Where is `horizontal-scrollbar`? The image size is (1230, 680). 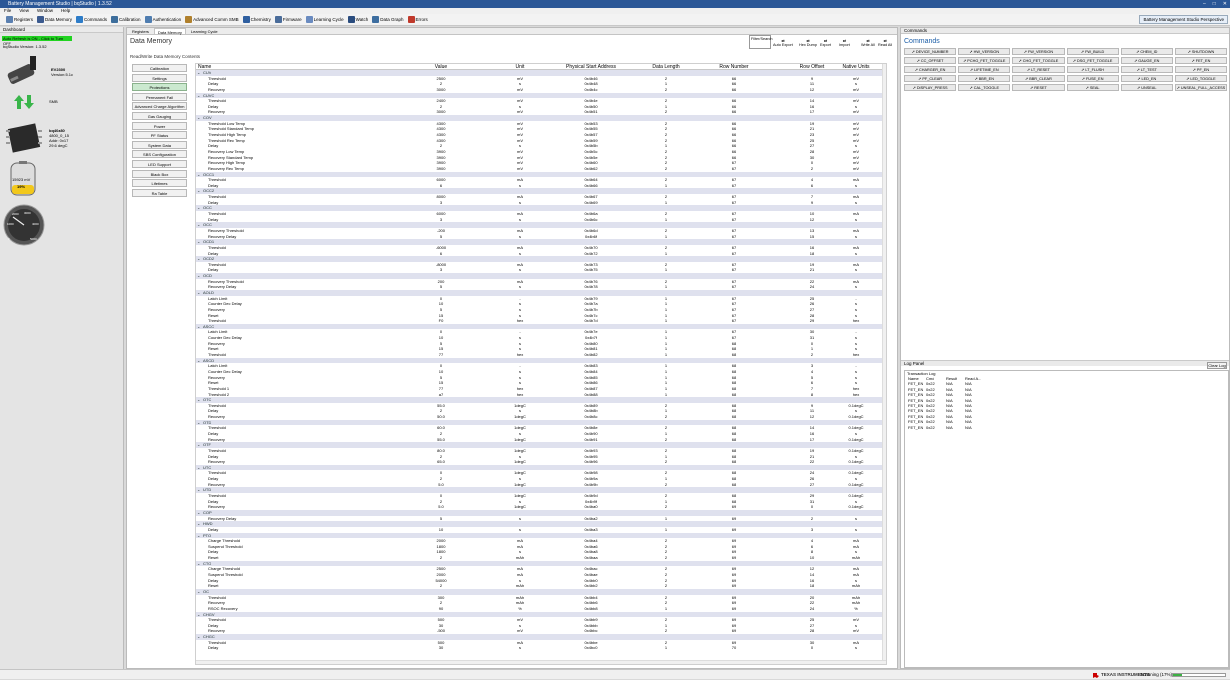
horizontal-scrollbar is located at coordinates (541, 662).